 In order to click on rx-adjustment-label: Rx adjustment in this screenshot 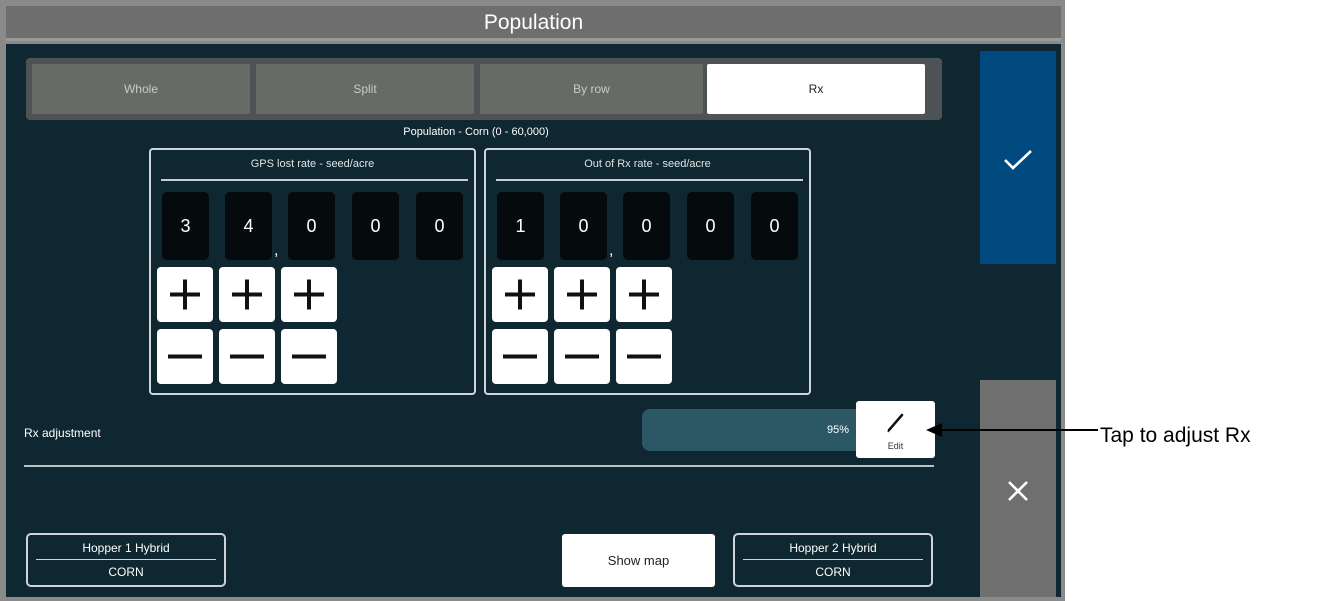, I will do `click(62, 433)`.